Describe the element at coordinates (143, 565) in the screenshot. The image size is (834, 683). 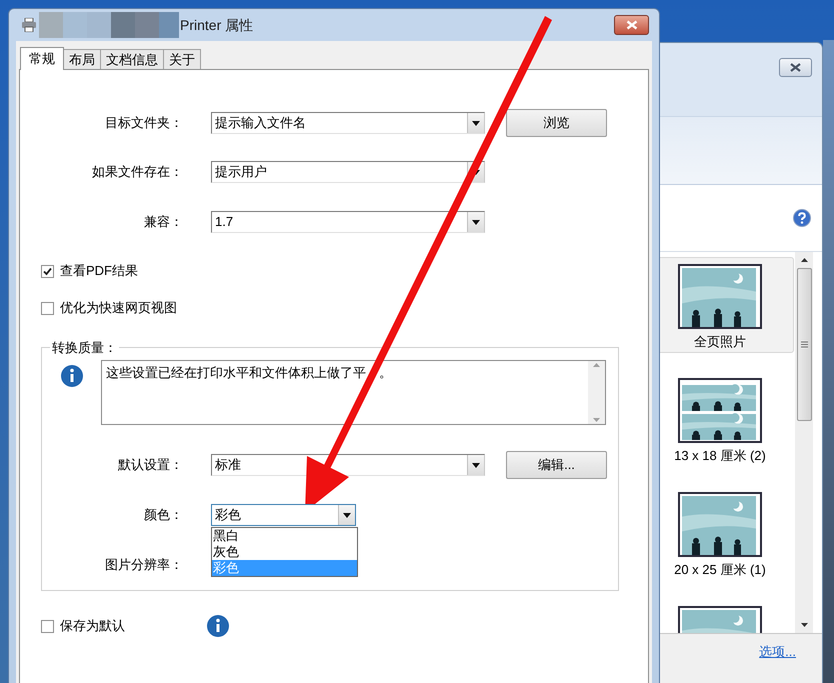
I see `field-label: 图片分辨率：` at that location.